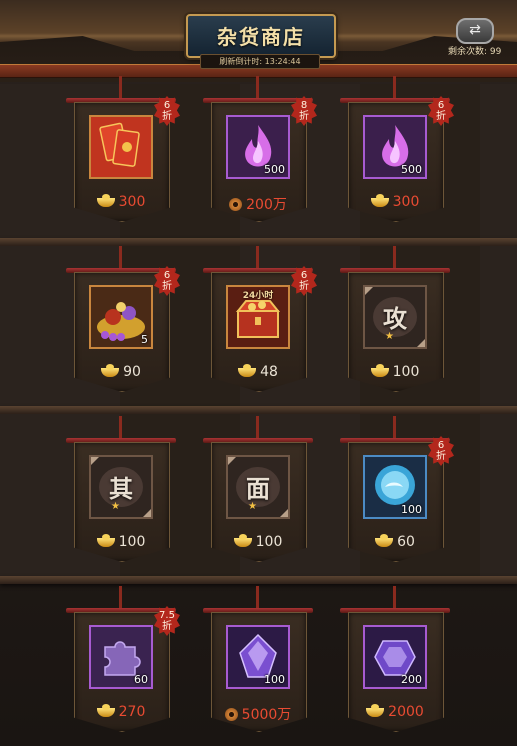  I want to click on shop-item-treasure-chest: 24小时 48 6 折, so click(260, 319).